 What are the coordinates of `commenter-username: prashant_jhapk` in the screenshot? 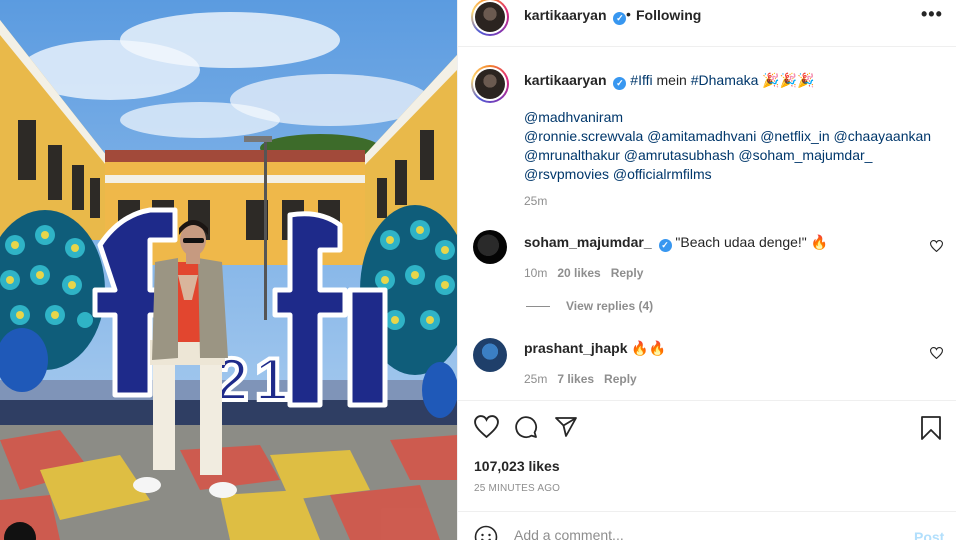 It's located at (575, 348).